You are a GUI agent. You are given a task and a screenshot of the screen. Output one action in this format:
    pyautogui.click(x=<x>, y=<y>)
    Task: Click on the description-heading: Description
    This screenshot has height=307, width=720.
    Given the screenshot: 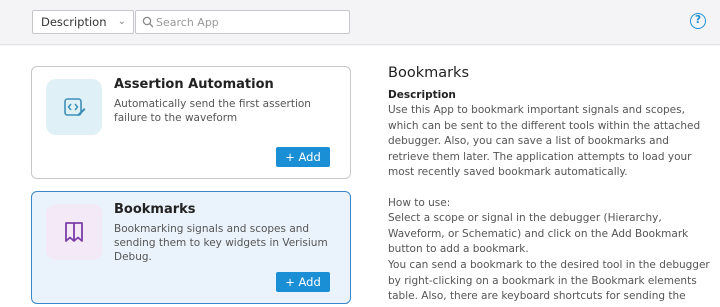 What is the action you would take?
    pyautogui.click(x=422, y=95)
    